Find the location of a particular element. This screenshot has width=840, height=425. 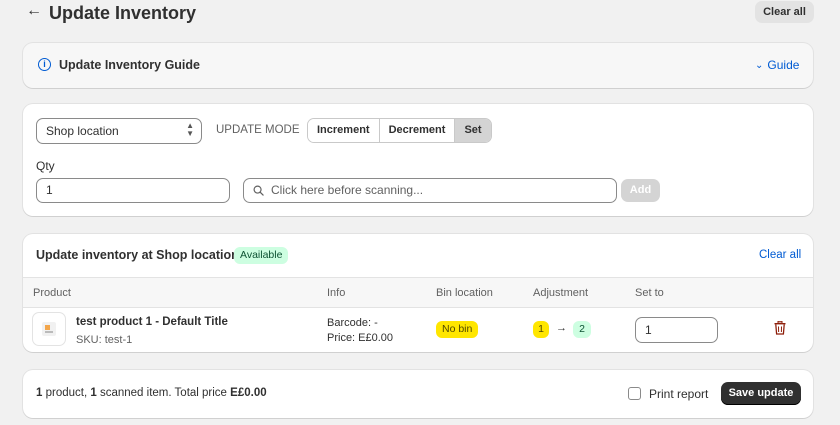

total-price: E£0.00 is located at coordinates (248, 393).